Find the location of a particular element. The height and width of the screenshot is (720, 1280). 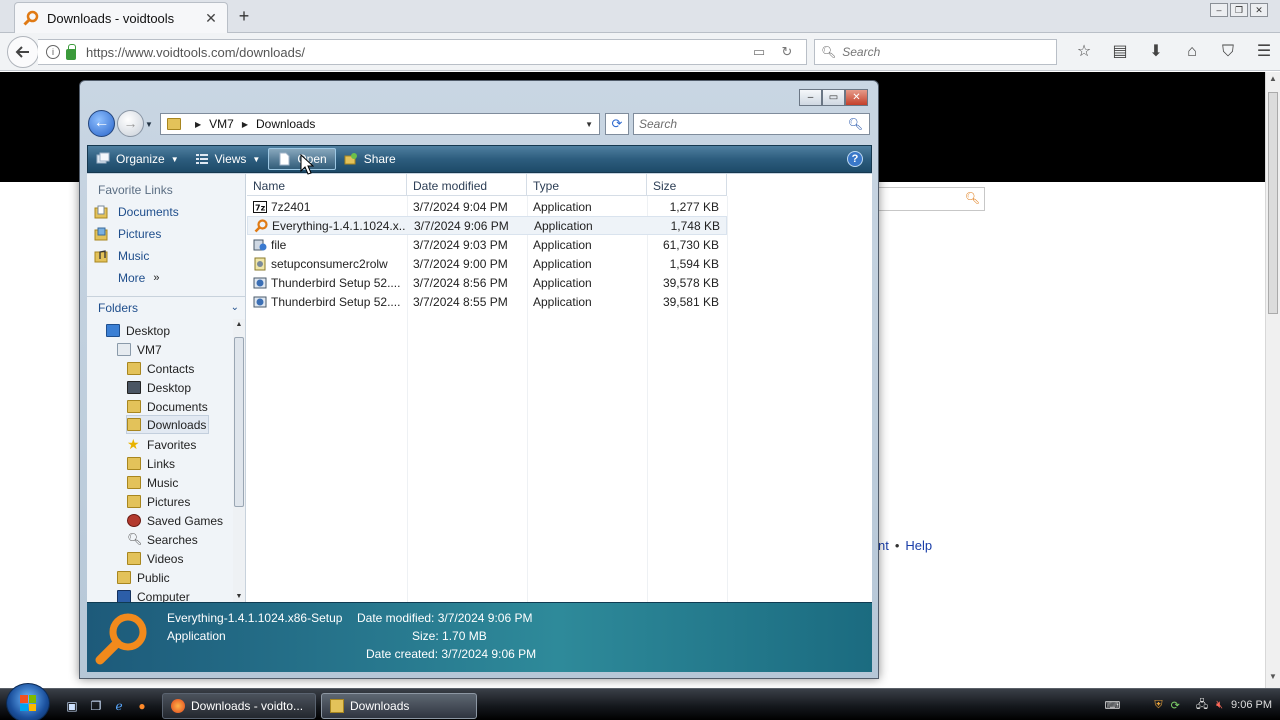

more-links: More » is located at coordinates (166, 278).